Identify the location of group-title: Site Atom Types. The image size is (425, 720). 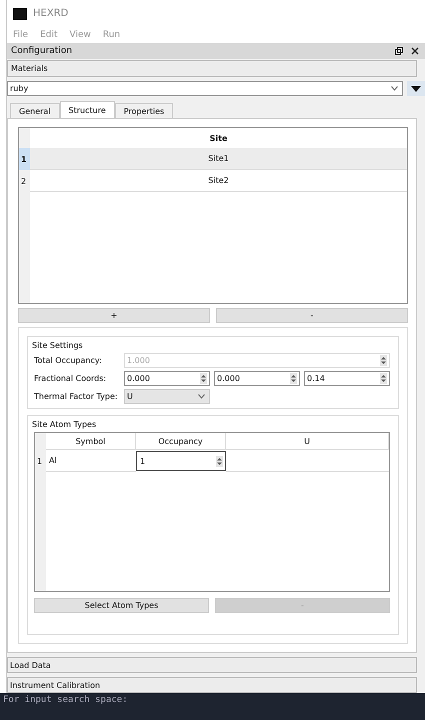
(65, 424).